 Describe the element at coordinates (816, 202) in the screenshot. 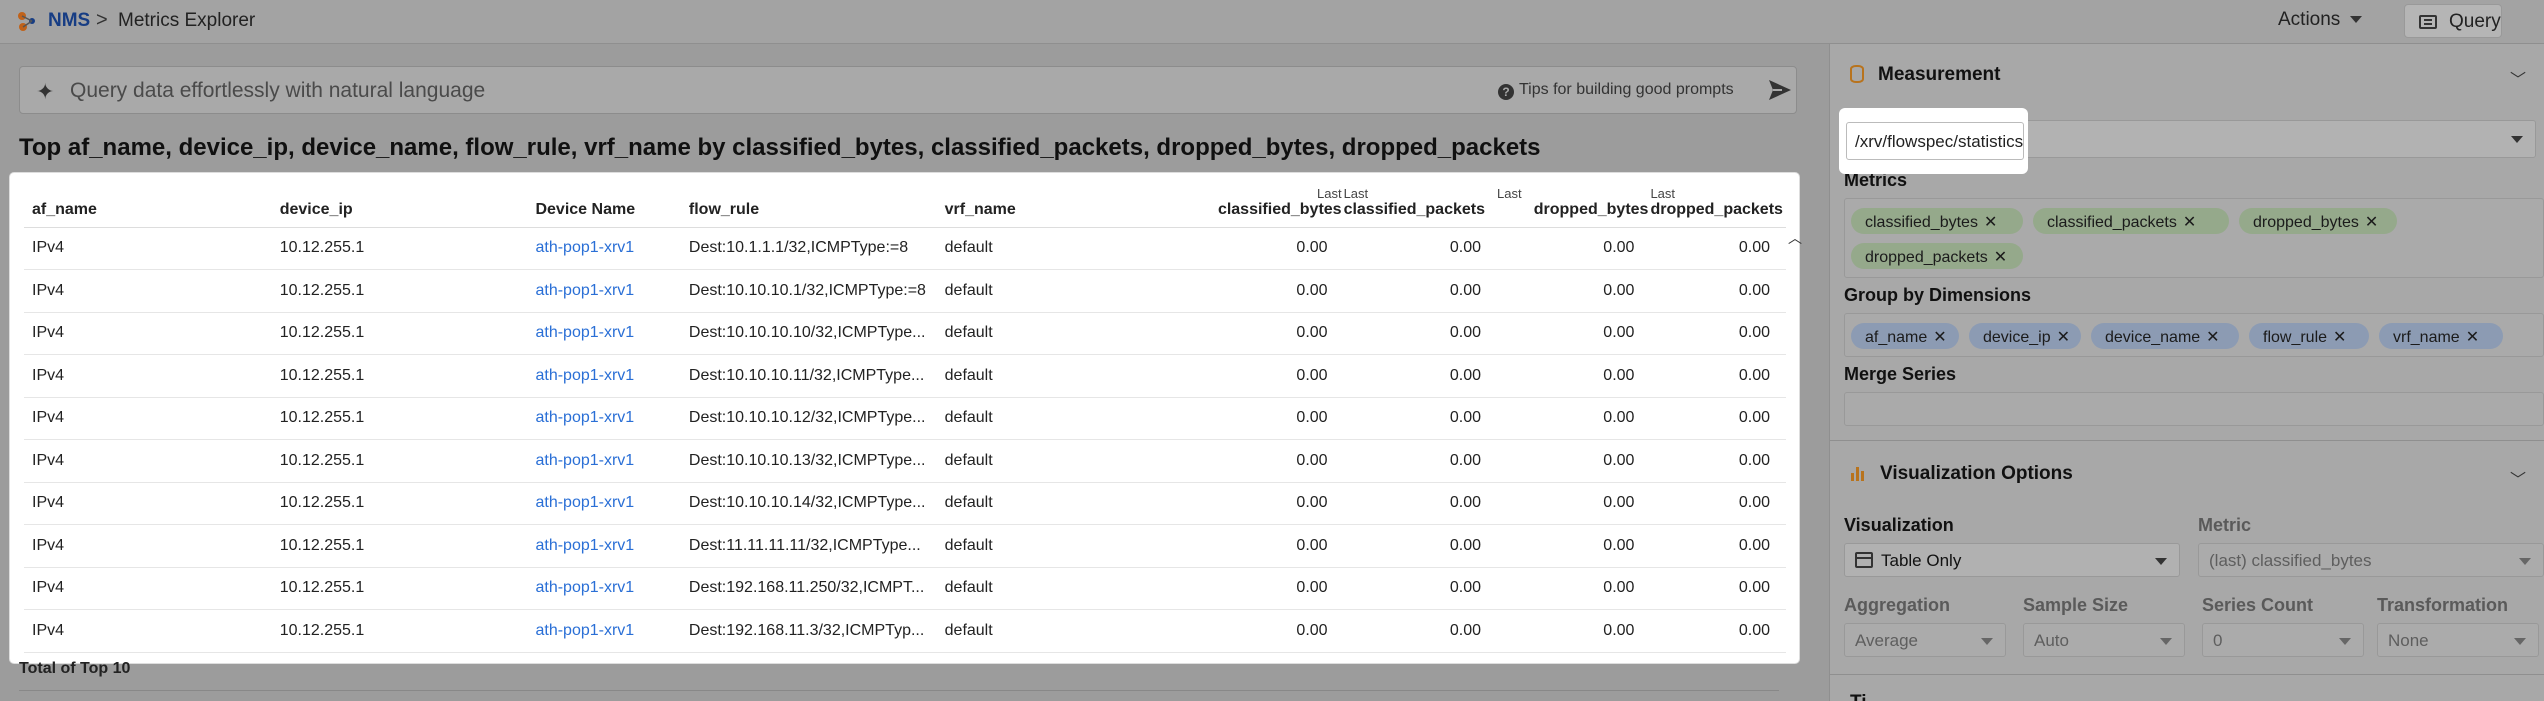

I see `header-flow-rule: flow_rule` at that location.